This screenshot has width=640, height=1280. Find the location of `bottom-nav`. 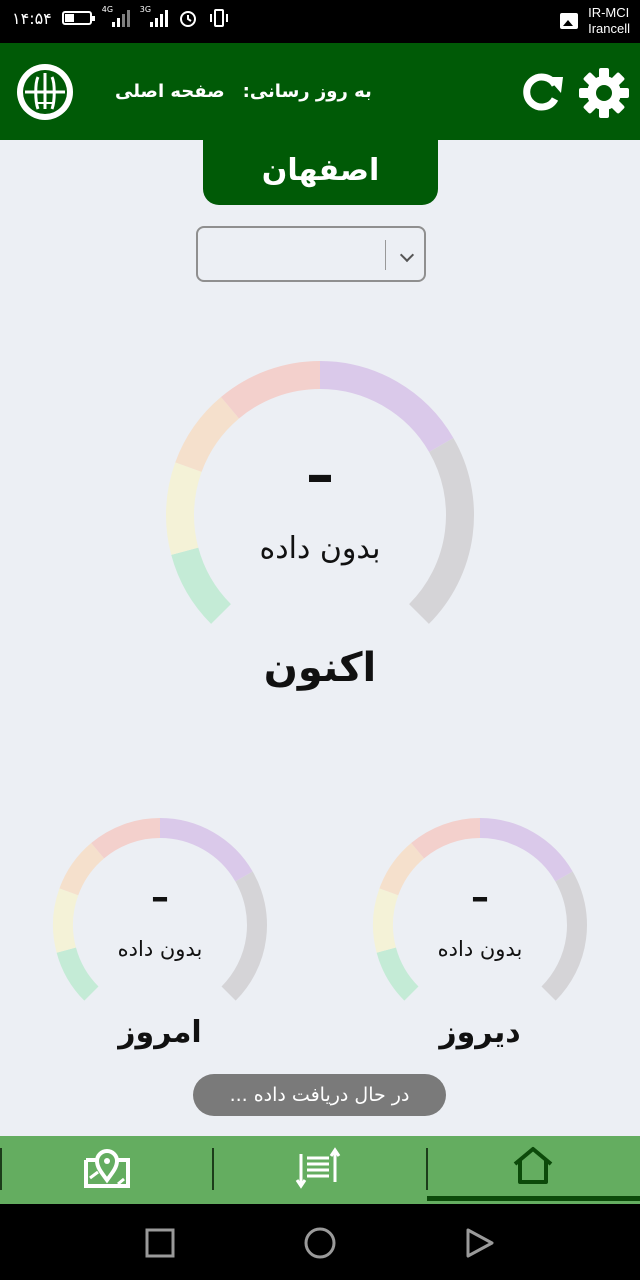

bottom-nav is located at coordinates (320, 1170).